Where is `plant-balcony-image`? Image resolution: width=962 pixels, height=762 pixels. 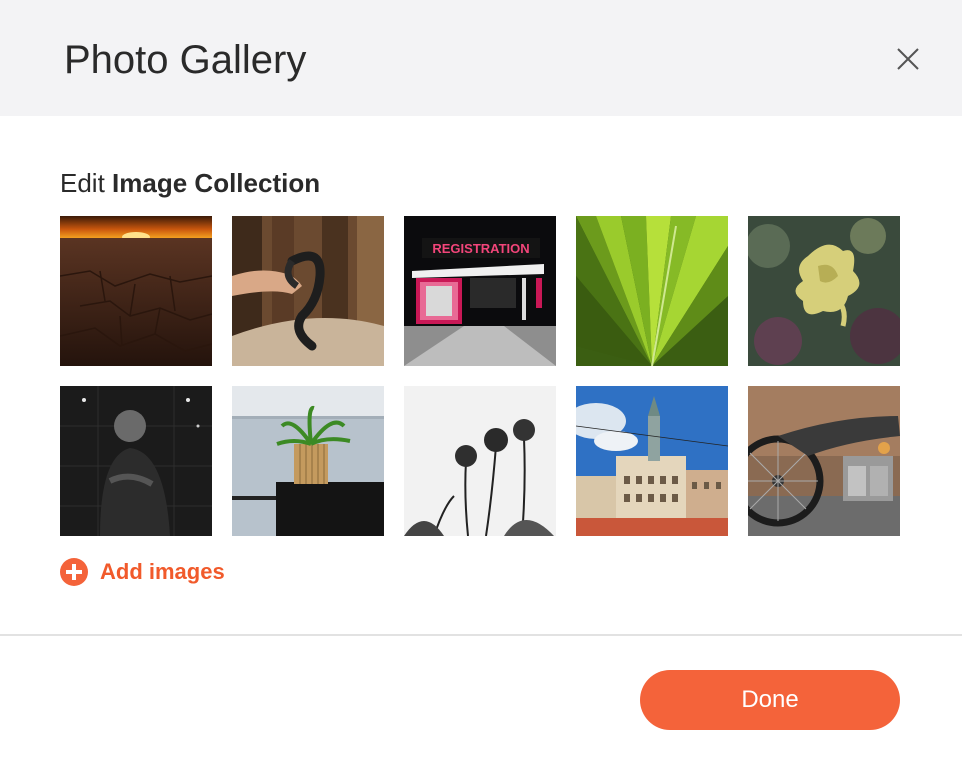 plant-balcony-image is located at coordinates (308, 461).